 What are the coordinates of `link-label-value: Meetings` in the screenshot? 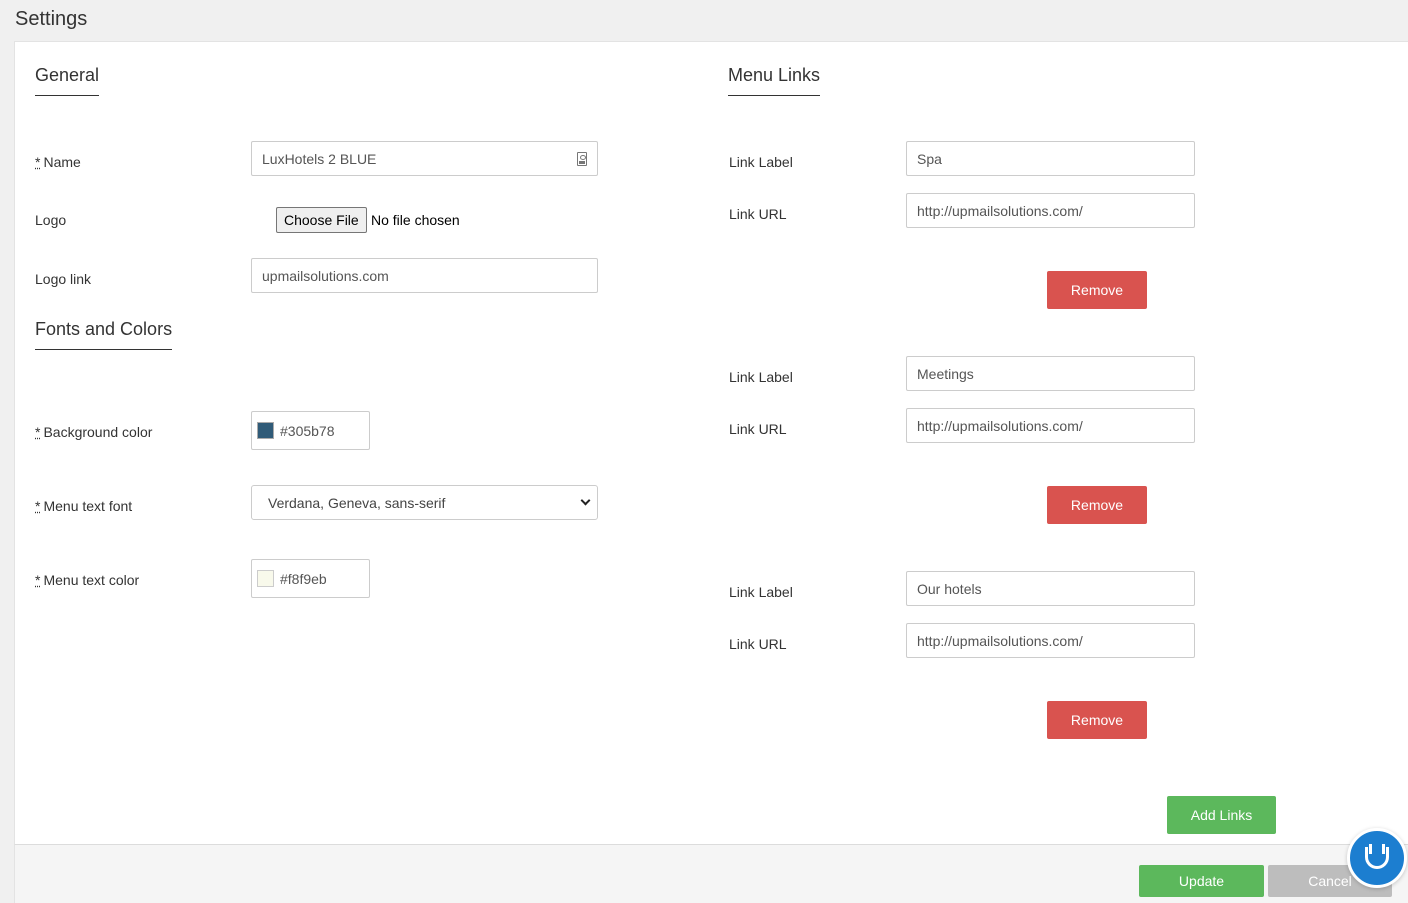 It's located at (945, 373).